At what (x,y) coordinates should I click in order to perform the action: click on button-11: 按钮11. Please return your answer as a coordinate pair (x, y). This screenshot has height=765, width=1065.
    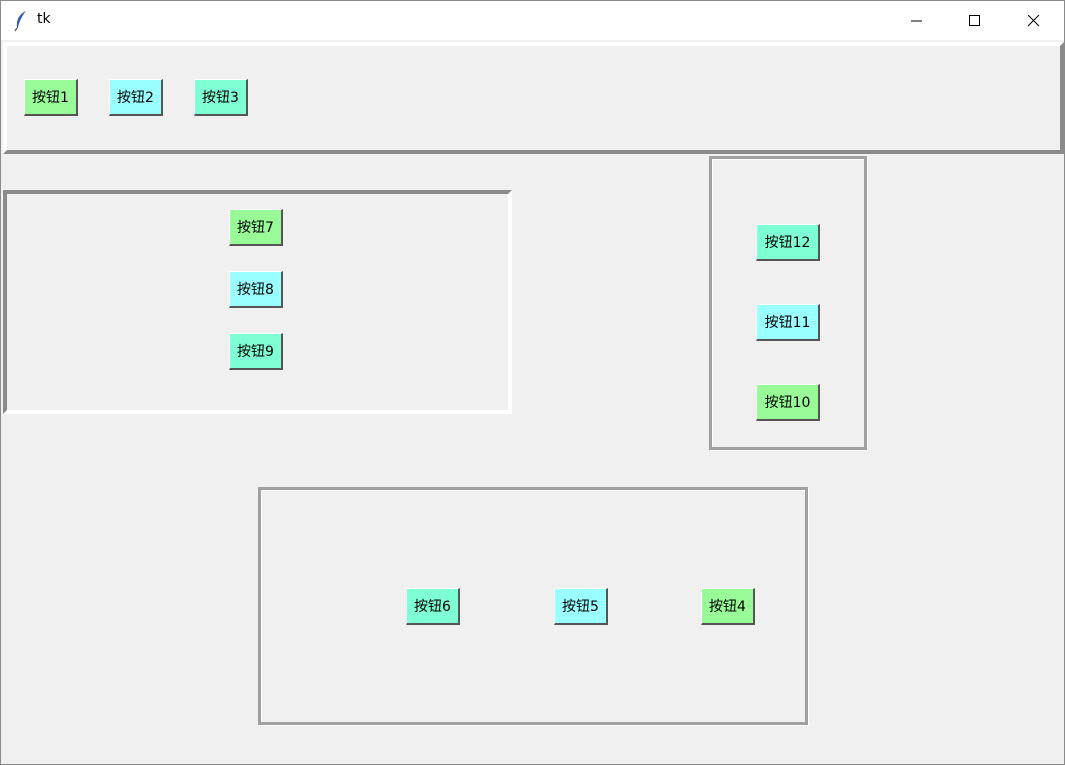
    Looking at the image, I should click on (788, 322).